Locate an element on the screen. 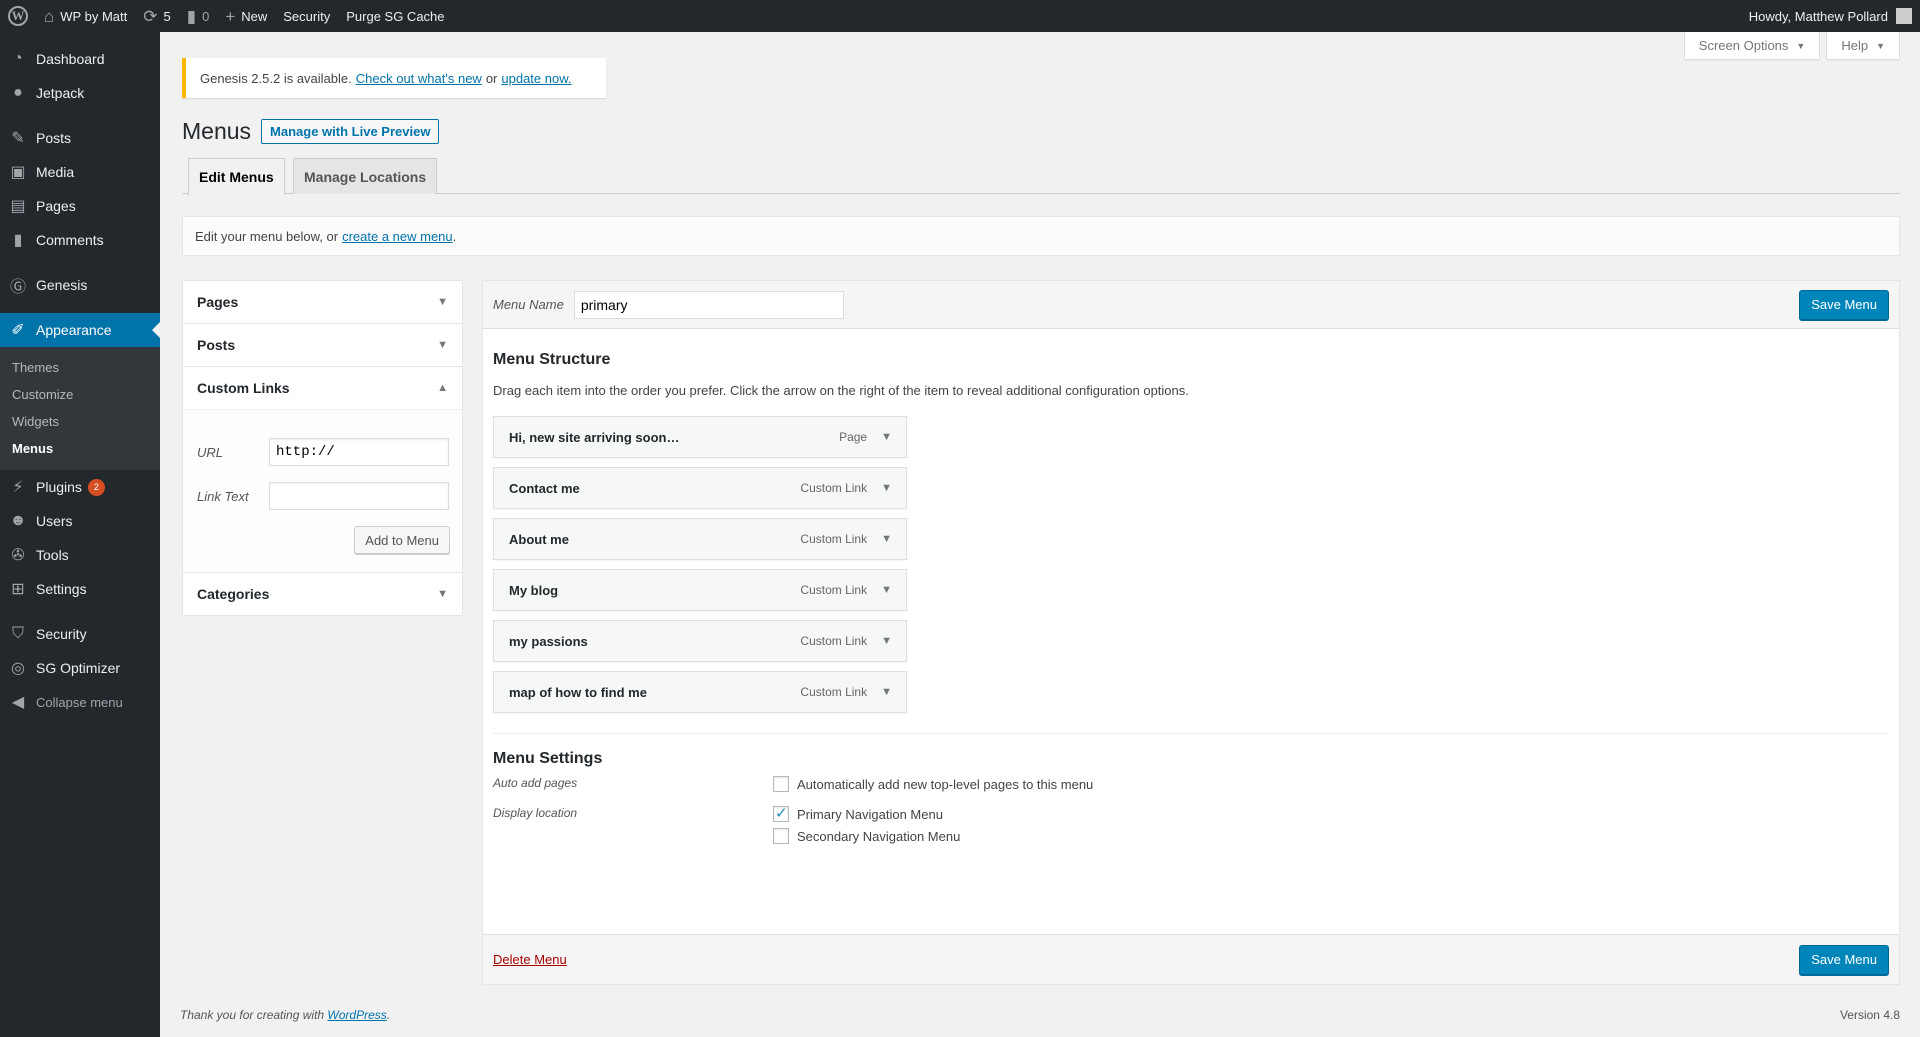  collapse-menu-button: ◀ Collapse menu is located at coordinates (80, 702).